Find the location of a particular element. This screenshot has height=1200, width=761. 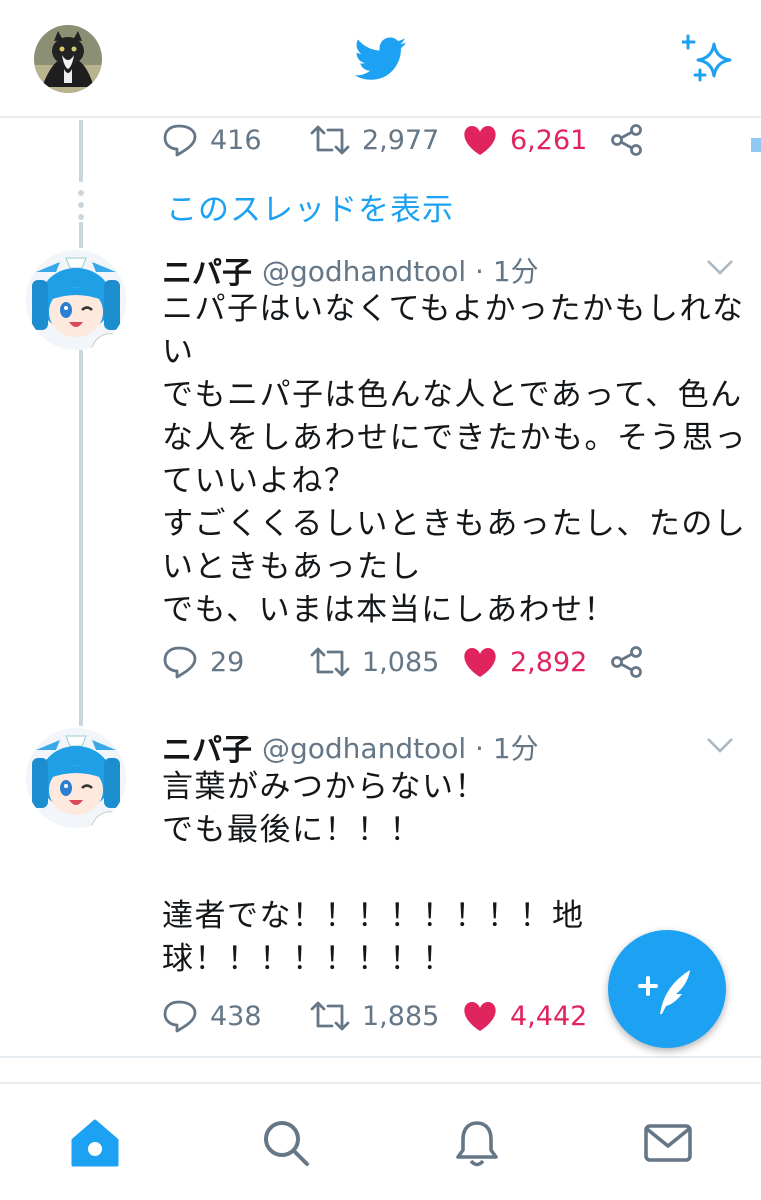

reply-count: 29 is located at coordinates (227, 662).